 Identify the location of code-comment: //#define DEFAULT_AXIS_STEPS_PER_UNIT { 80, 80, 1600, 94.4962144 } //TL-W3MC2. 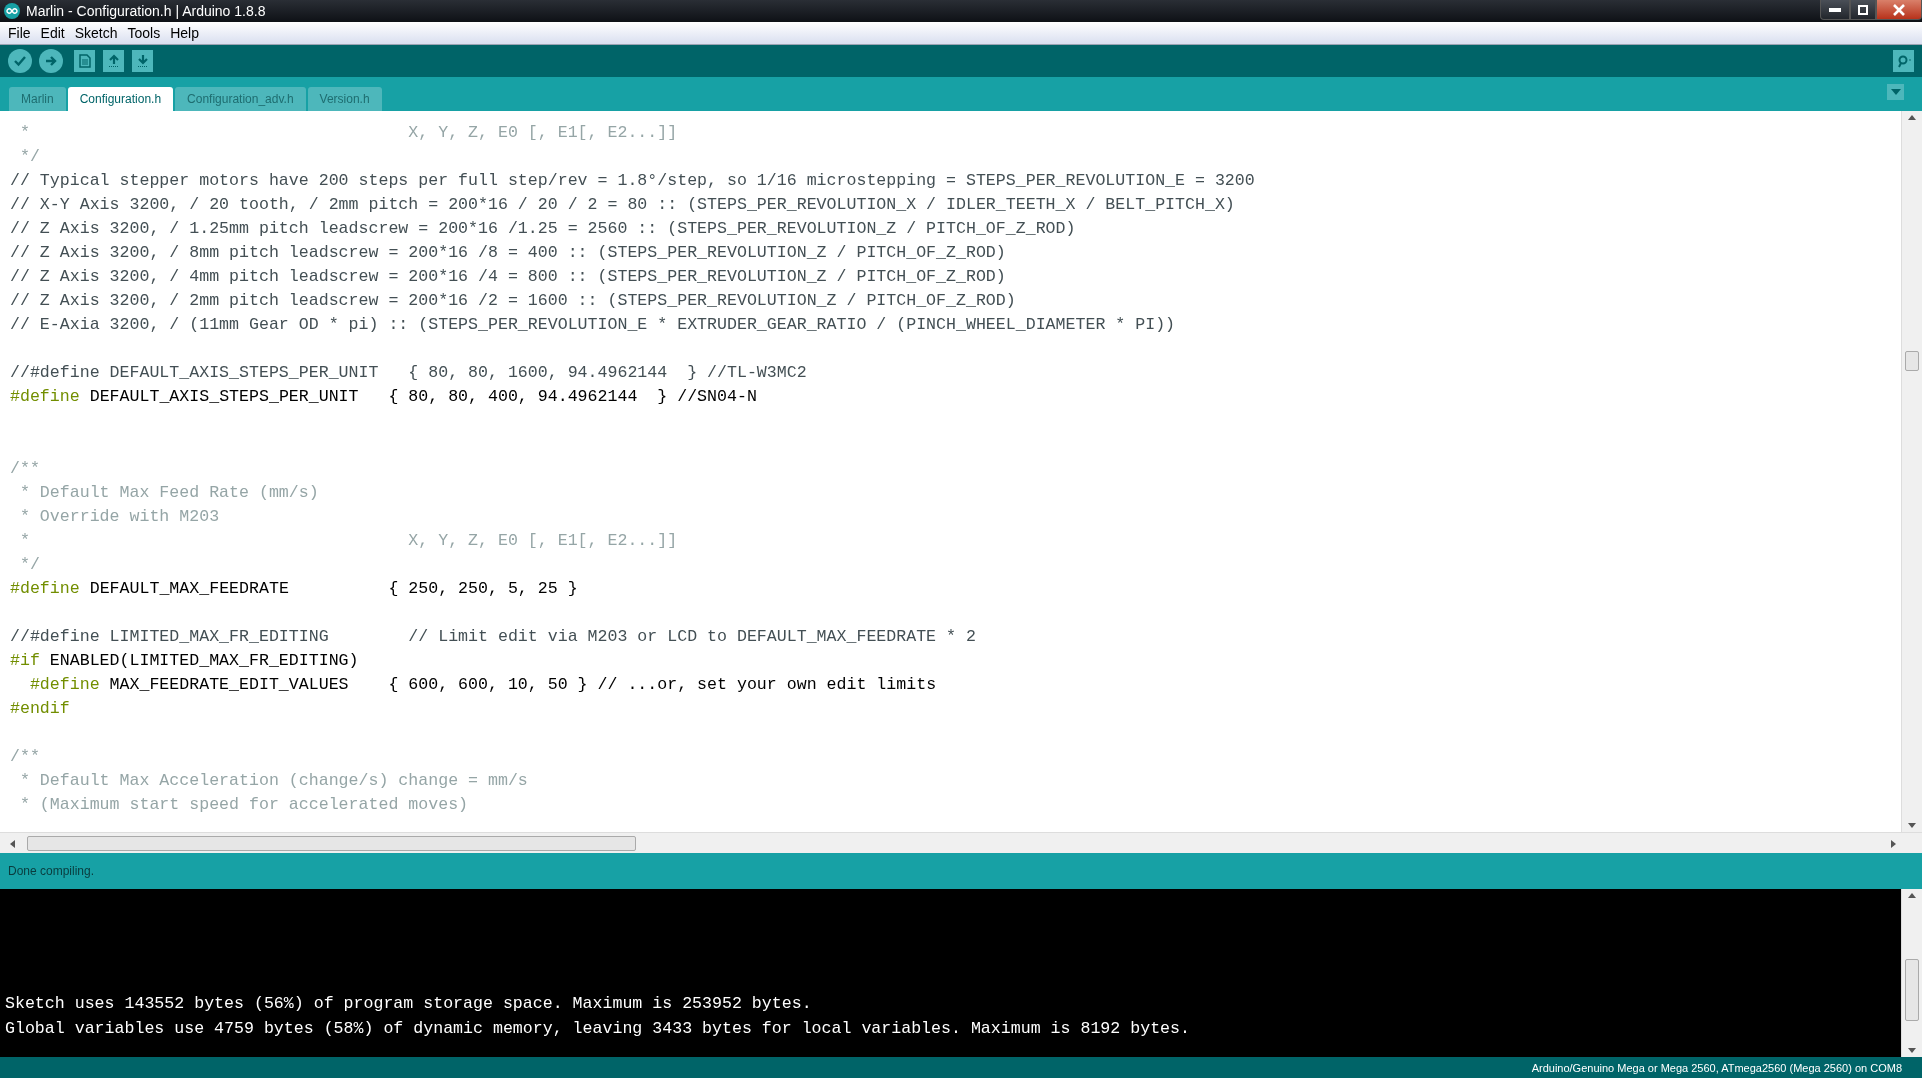
(409, 373).